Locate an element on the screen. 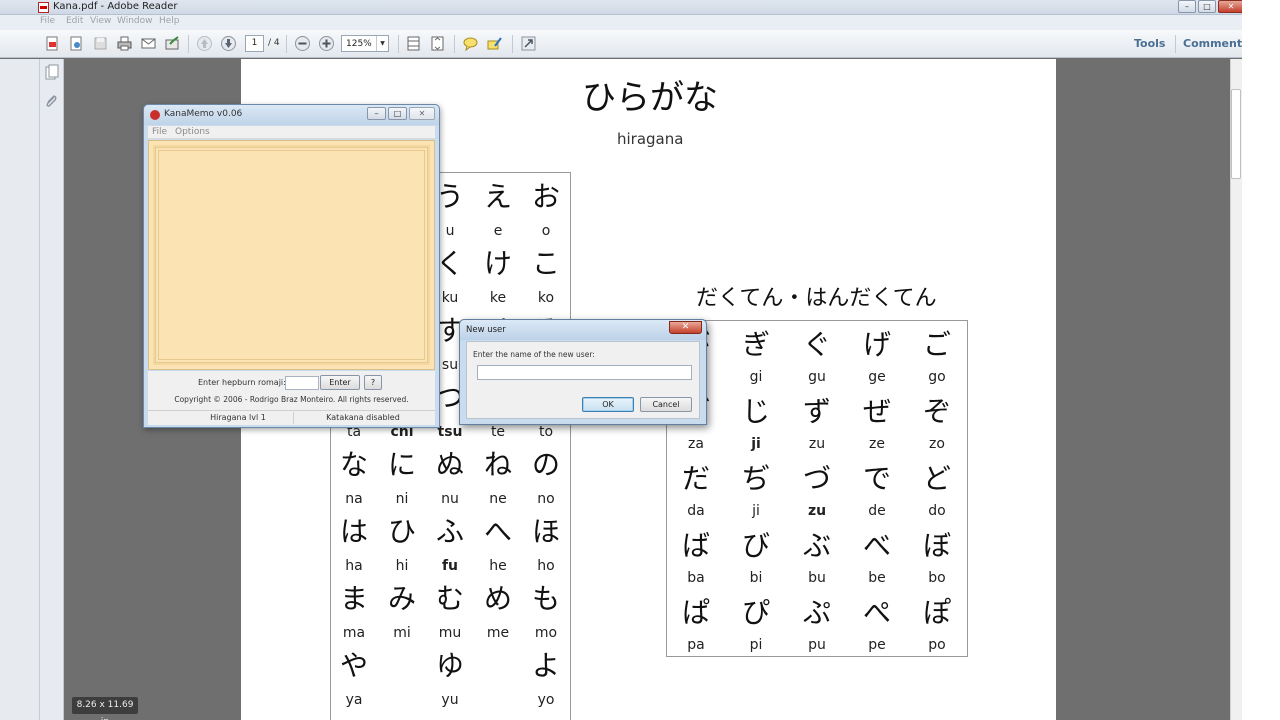  romaji-cell: mu is located at coordinates (450, 633).